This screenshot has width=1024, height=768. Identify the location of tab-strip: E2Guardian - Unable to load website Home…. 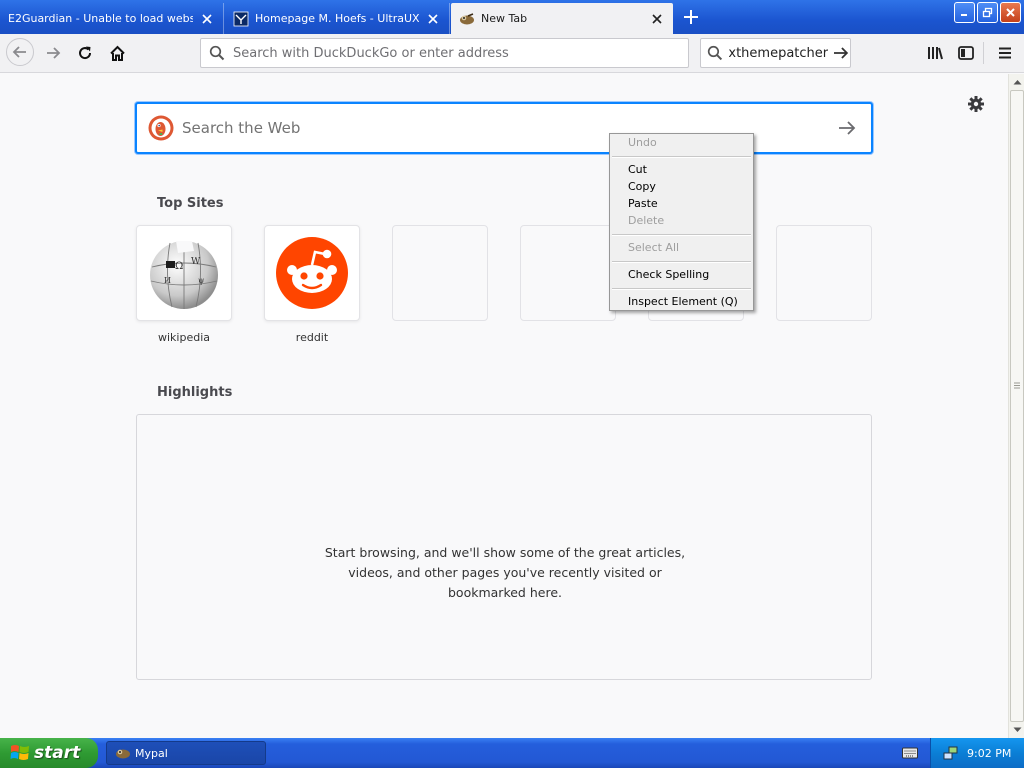
(512, 17).